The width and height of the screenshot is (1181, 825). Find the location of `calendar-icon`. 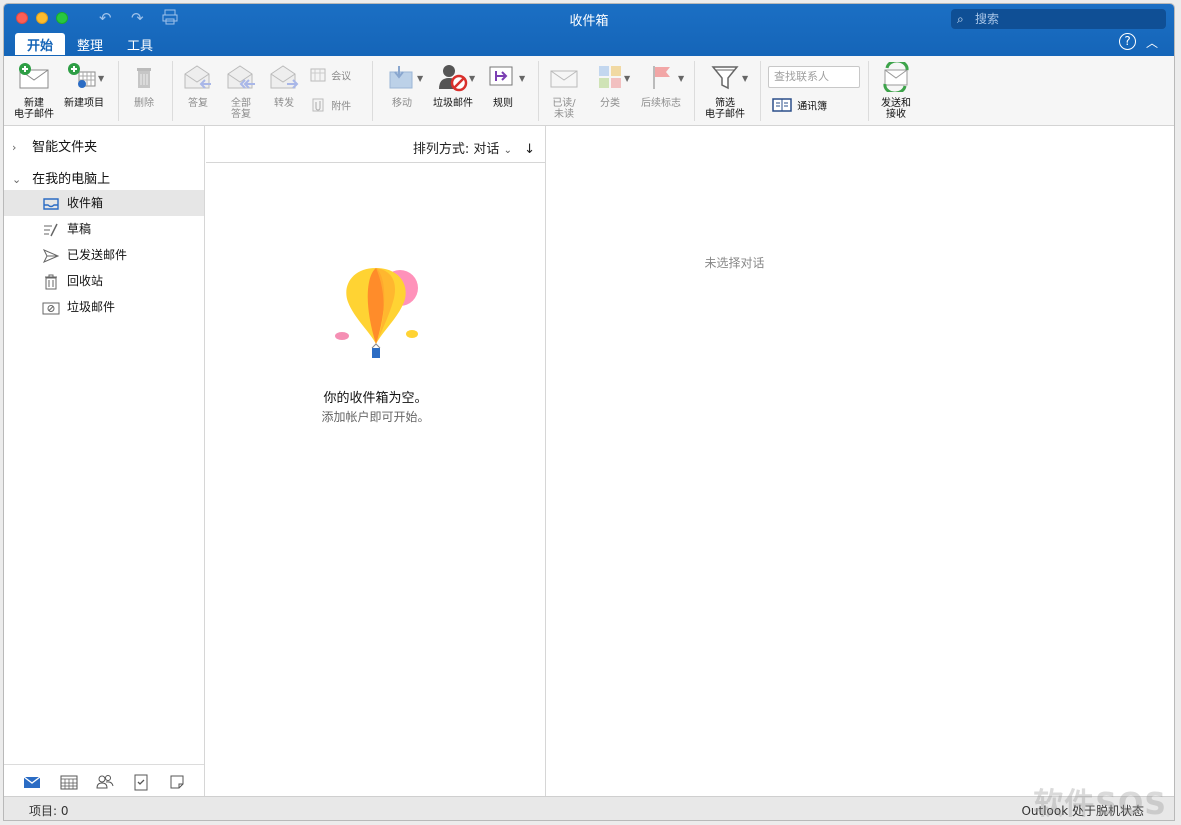

calendar-icon is located at coordinates (69, 782).